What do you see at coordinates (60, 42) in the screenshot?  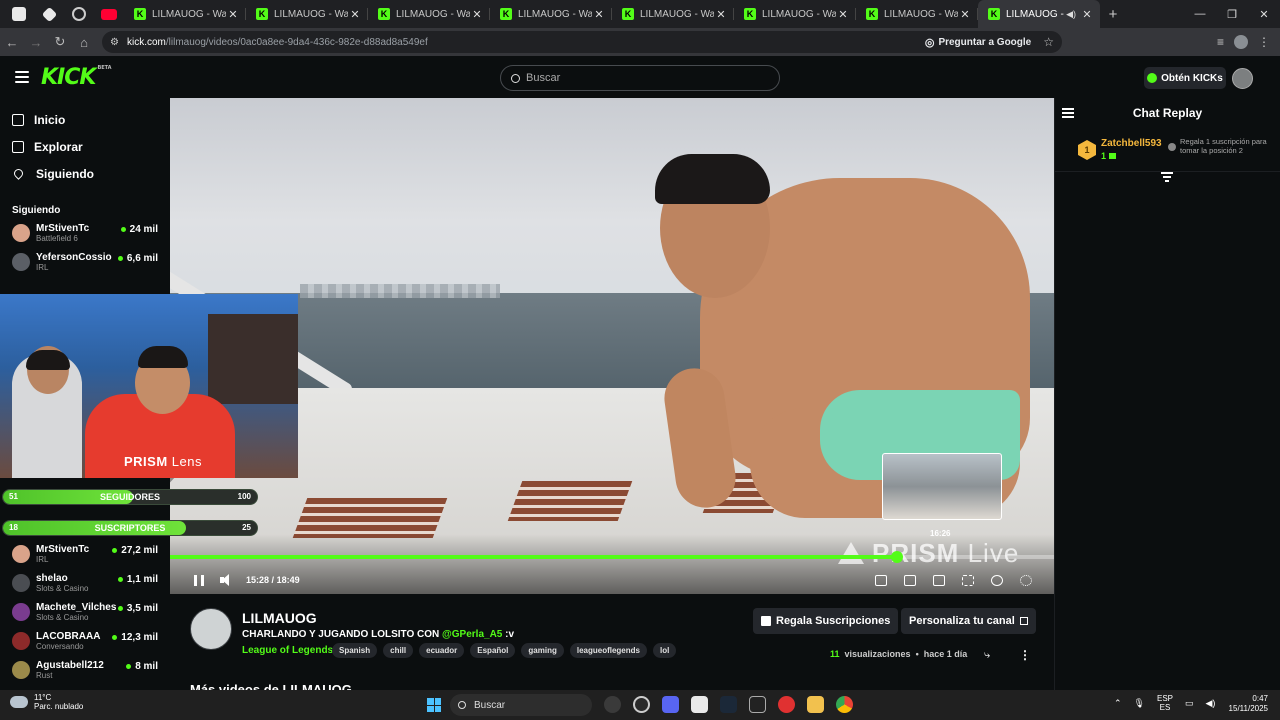 I see `reload-icon: ↻` at bounding box center [60, 42].